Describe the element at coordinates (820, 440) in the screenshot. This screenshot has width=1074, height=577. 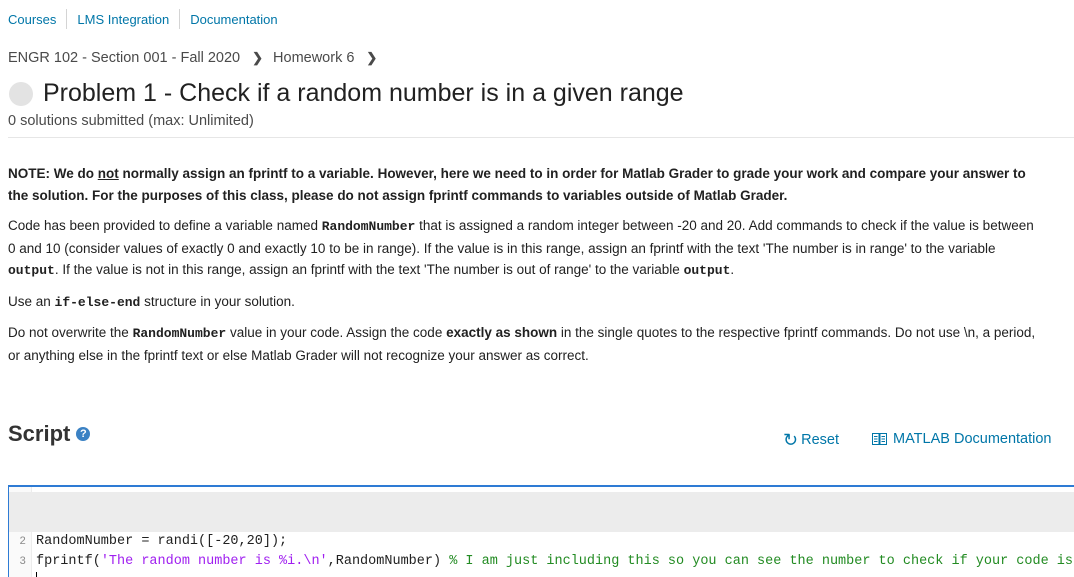
I see `reset-label: Reset` at that location.